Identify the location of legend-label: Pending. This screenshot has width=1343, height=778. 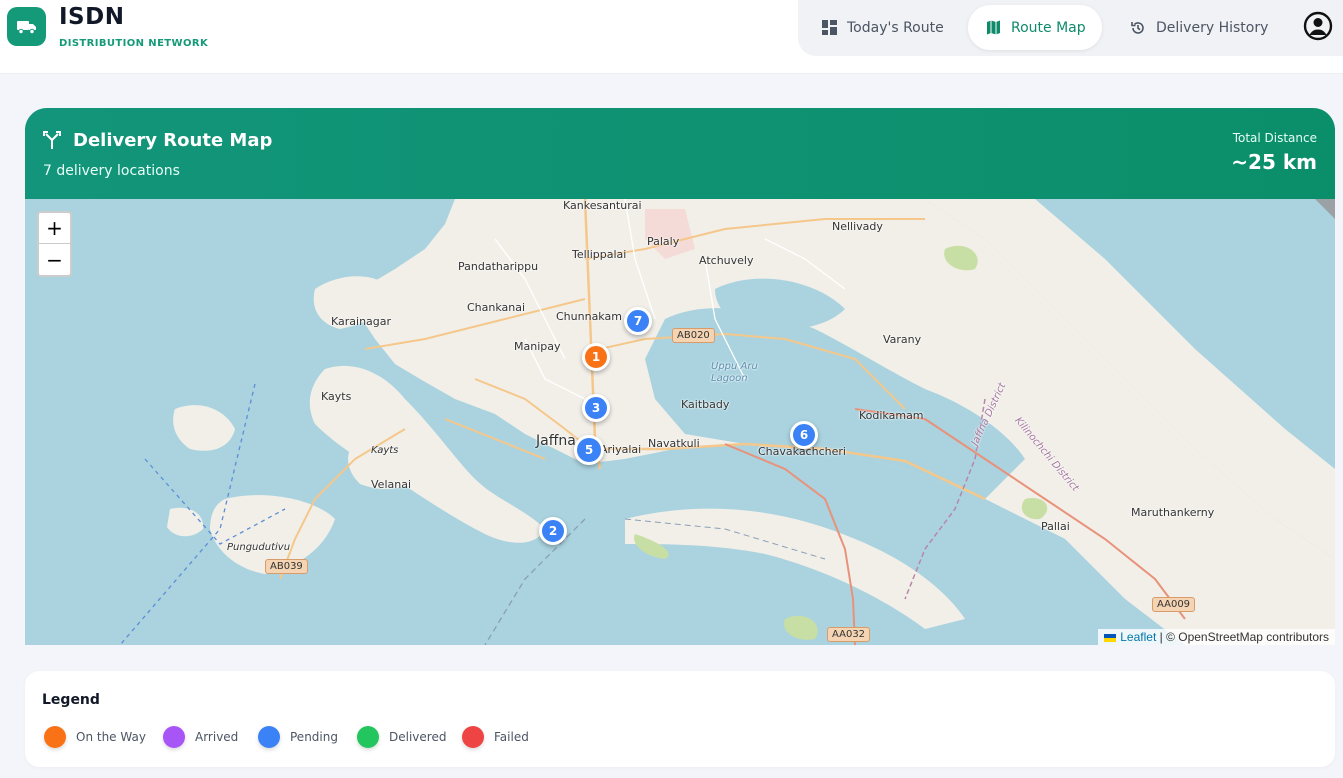
(314, 737).